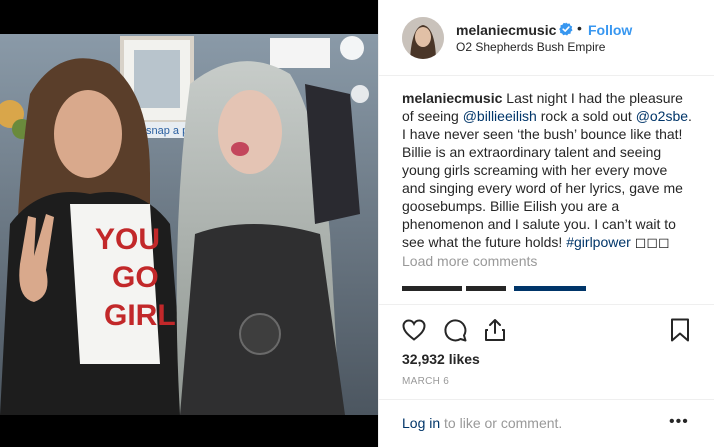  What do you see at coordinates (506, 30) in the screenshot?
I see `post-username: melaniecmusic` at bounding box center [506, 30].